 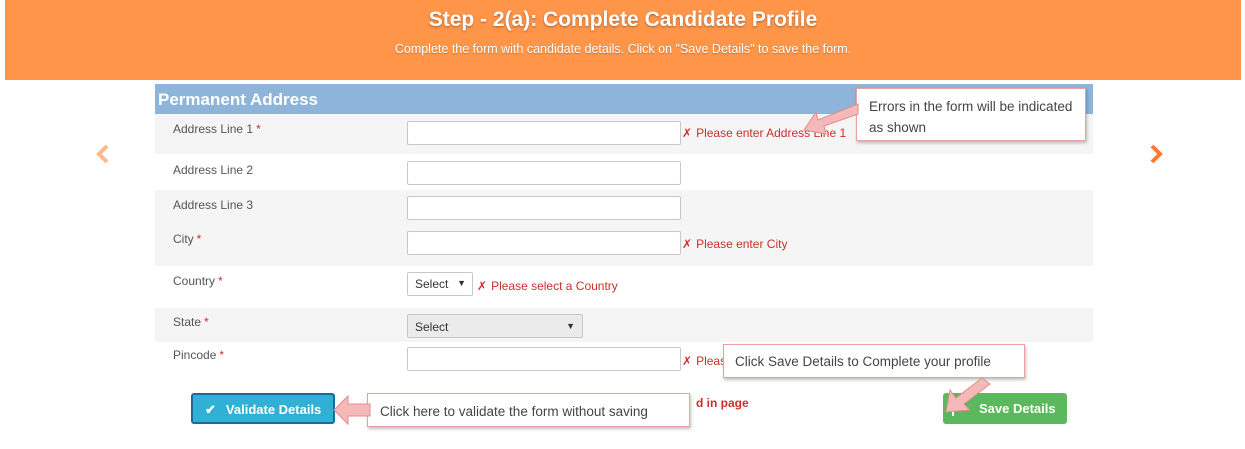 What do you see at coordinates (213, 170) in the screenshot?
I see `address-line-2-label: Address Line 2` at bounding box center [213, 170].